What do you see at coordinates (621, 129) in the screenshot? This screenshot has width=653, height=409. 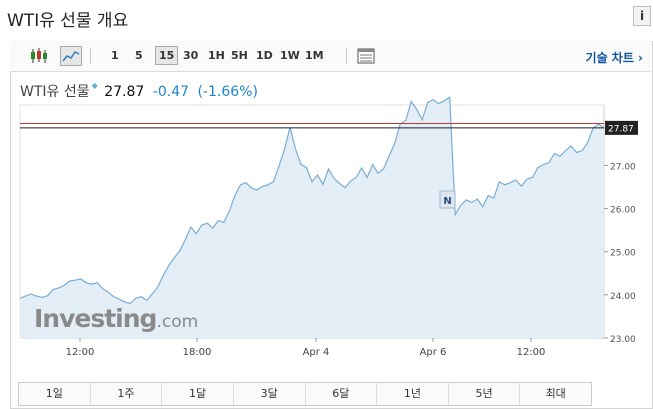 I see `current-price-label: 27.87` at bounding box center [621, 129].